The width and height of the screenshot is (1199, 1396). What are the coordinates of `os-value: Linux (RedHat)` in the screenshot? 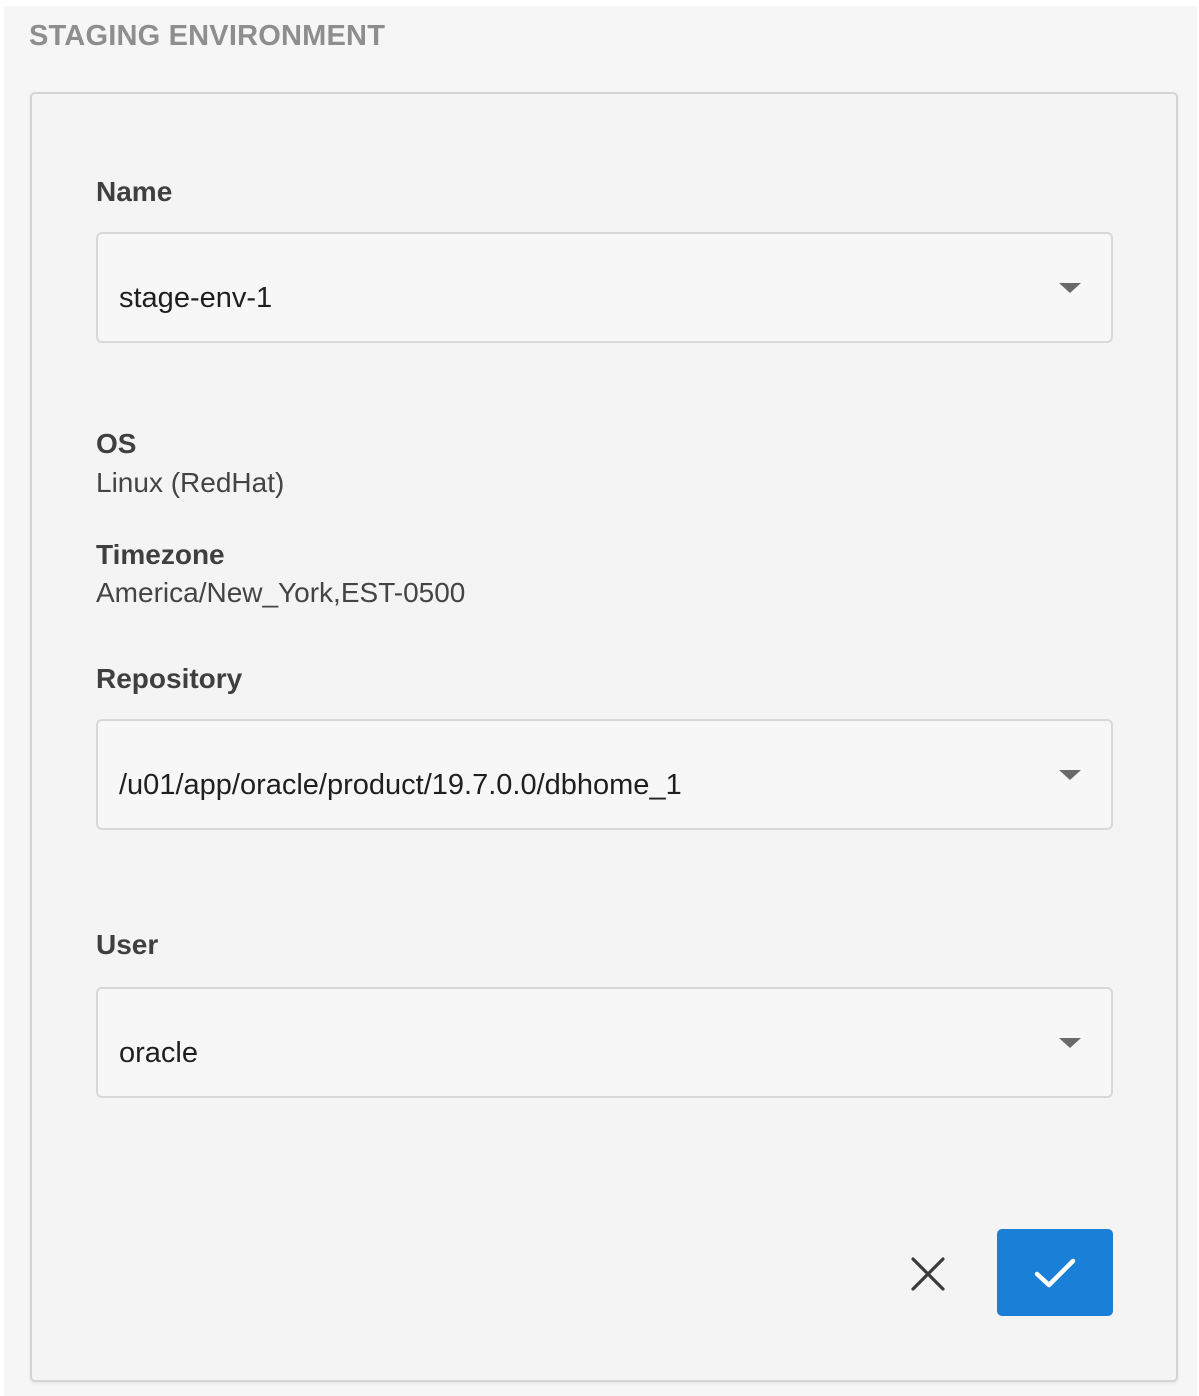 It's located at (190, 482).